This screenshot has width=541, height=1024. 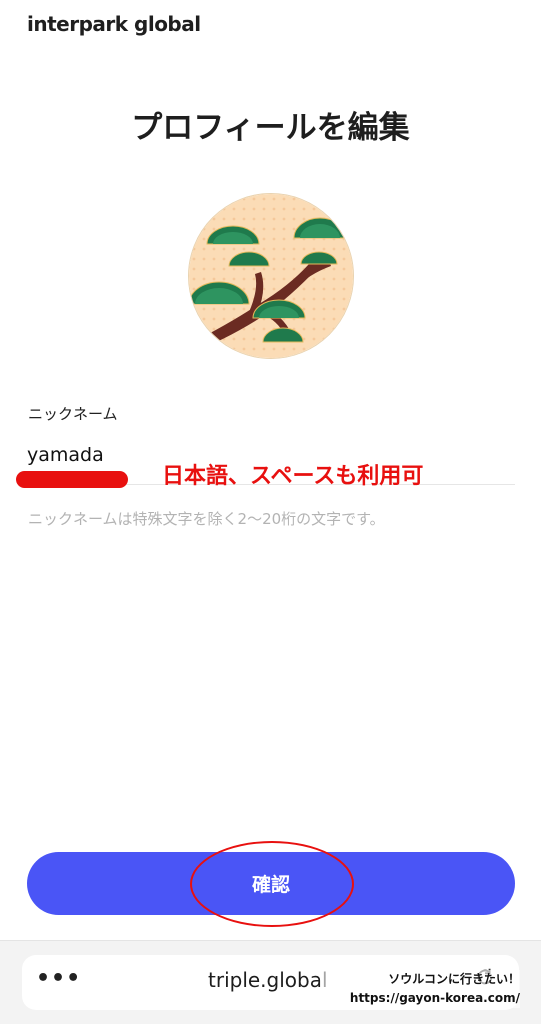 I want to click on watermark-line2: https://gayon-korea.com/, so click(x=420, y=998).